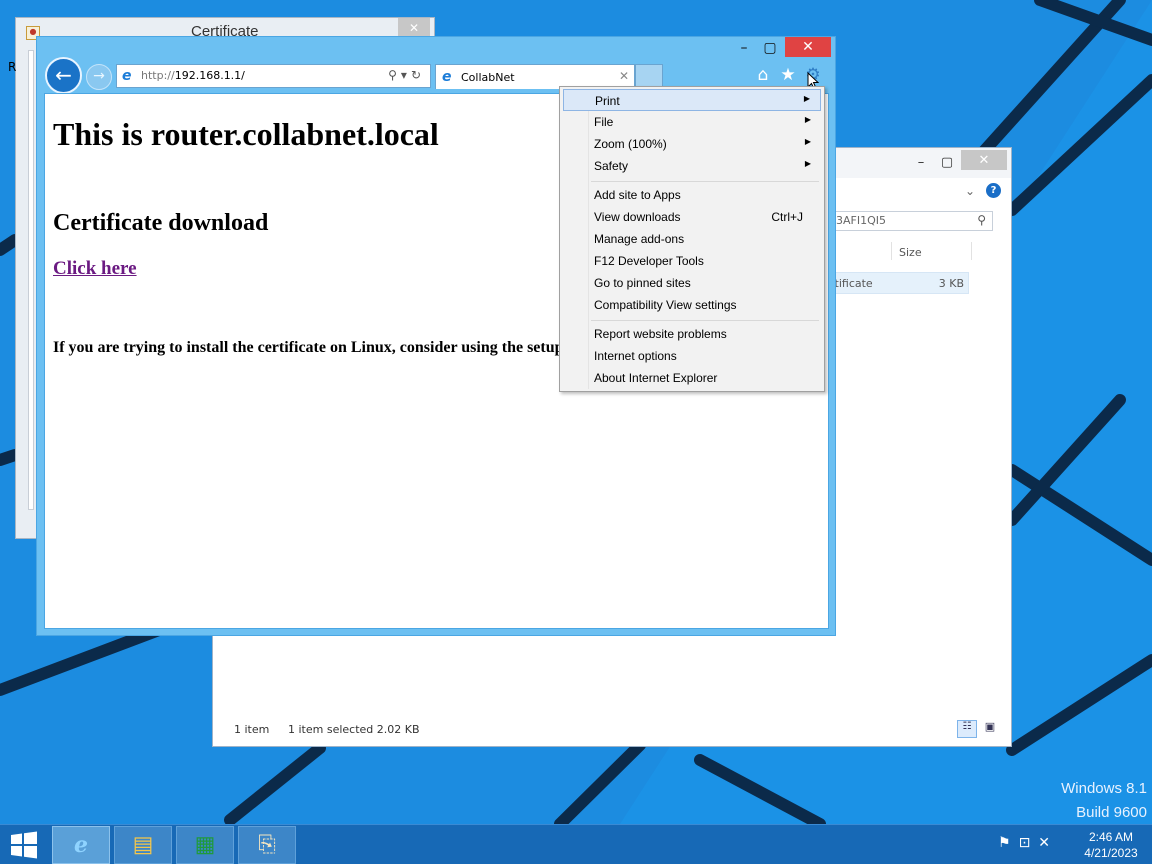 This screenshot has width=1152, height=864. What do you see at coordinates (984, 160) in the screenshot?
I see `explorer-close-button: ✕` at bounding box center [984, 160].